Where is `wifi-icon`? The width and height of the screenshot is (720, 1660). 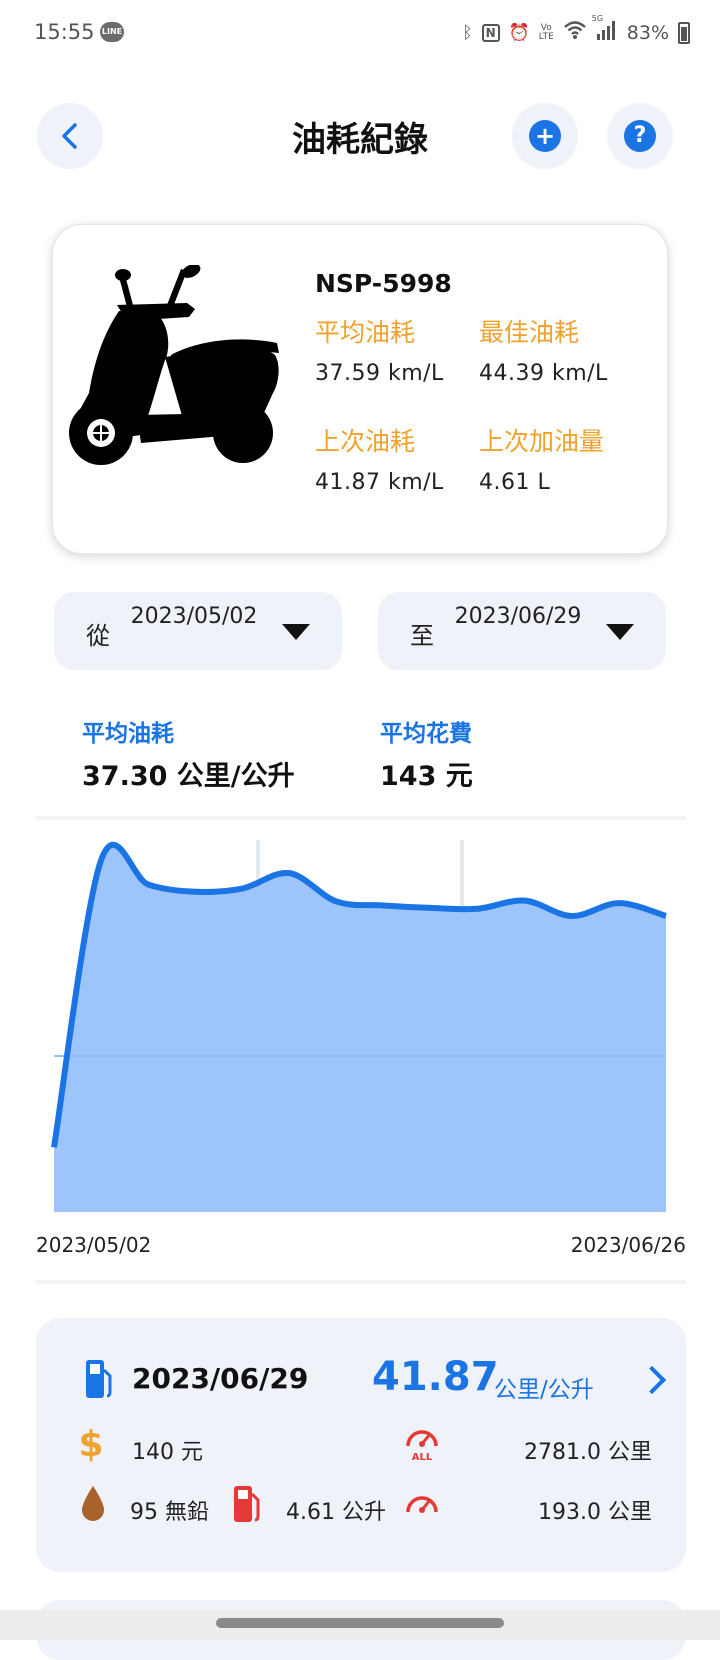
wifi-icon is located at coordinates (575, 32).